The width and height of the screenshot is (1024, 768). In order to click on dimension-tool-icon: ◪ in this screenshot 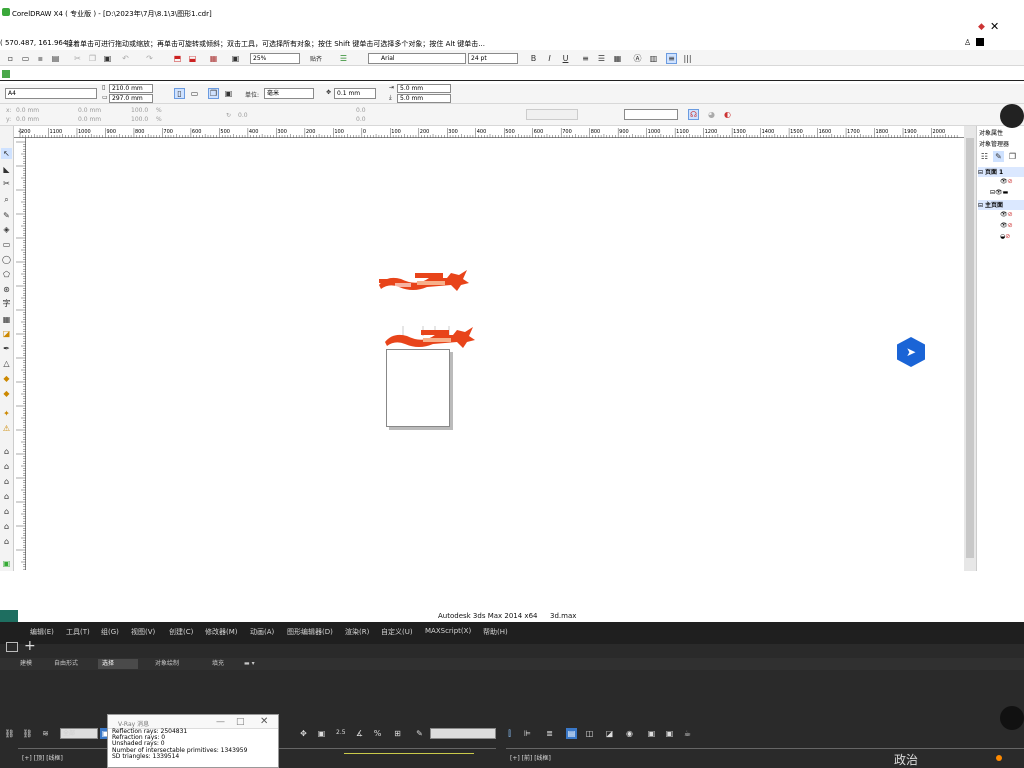, I will do `click(6, 333)`.